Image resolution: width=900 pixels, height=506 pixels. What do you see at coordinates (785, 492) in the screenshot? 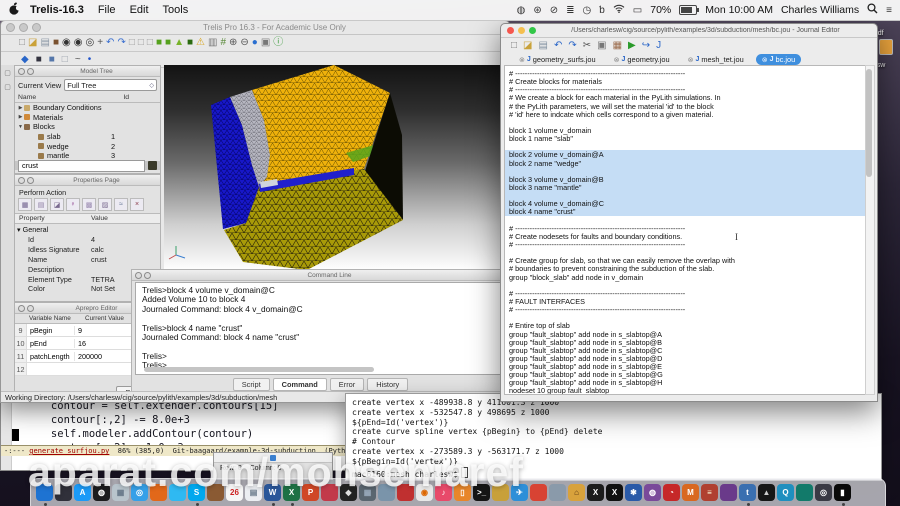
I see `dock-icon: Q` at bounding box center [785, 492].